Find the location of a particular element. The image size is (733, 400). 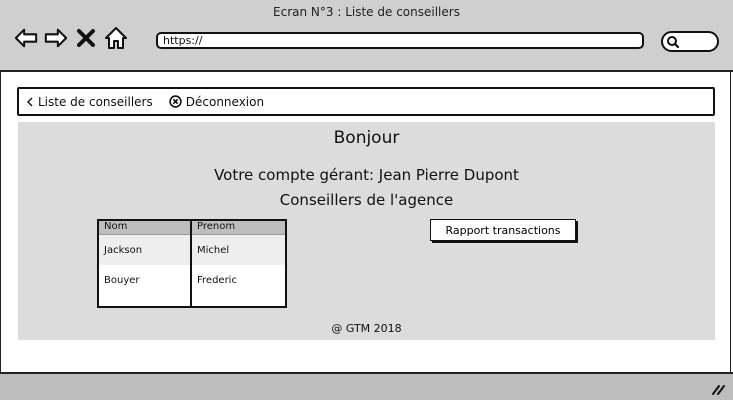

nav-icons is located at coordinates (71, 38).